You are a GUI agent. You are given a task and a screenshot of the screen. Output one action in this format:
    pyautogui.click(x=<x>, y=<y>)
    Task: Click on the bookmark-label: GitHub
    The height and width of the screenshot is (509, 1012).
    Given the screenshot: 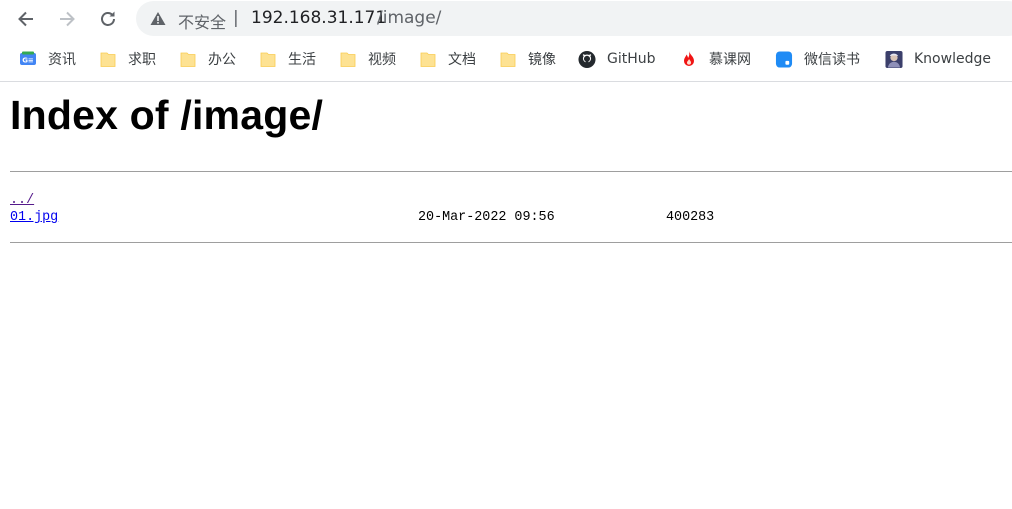 What is the action you would take?
    pyautogui.click(x=631, y=59)
    